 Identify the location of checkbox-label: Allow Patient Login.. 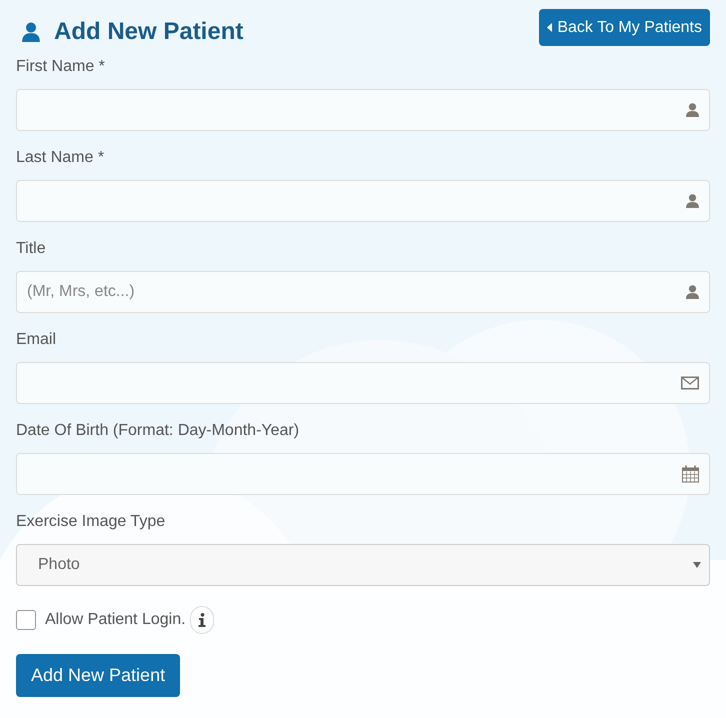
(115, 620).